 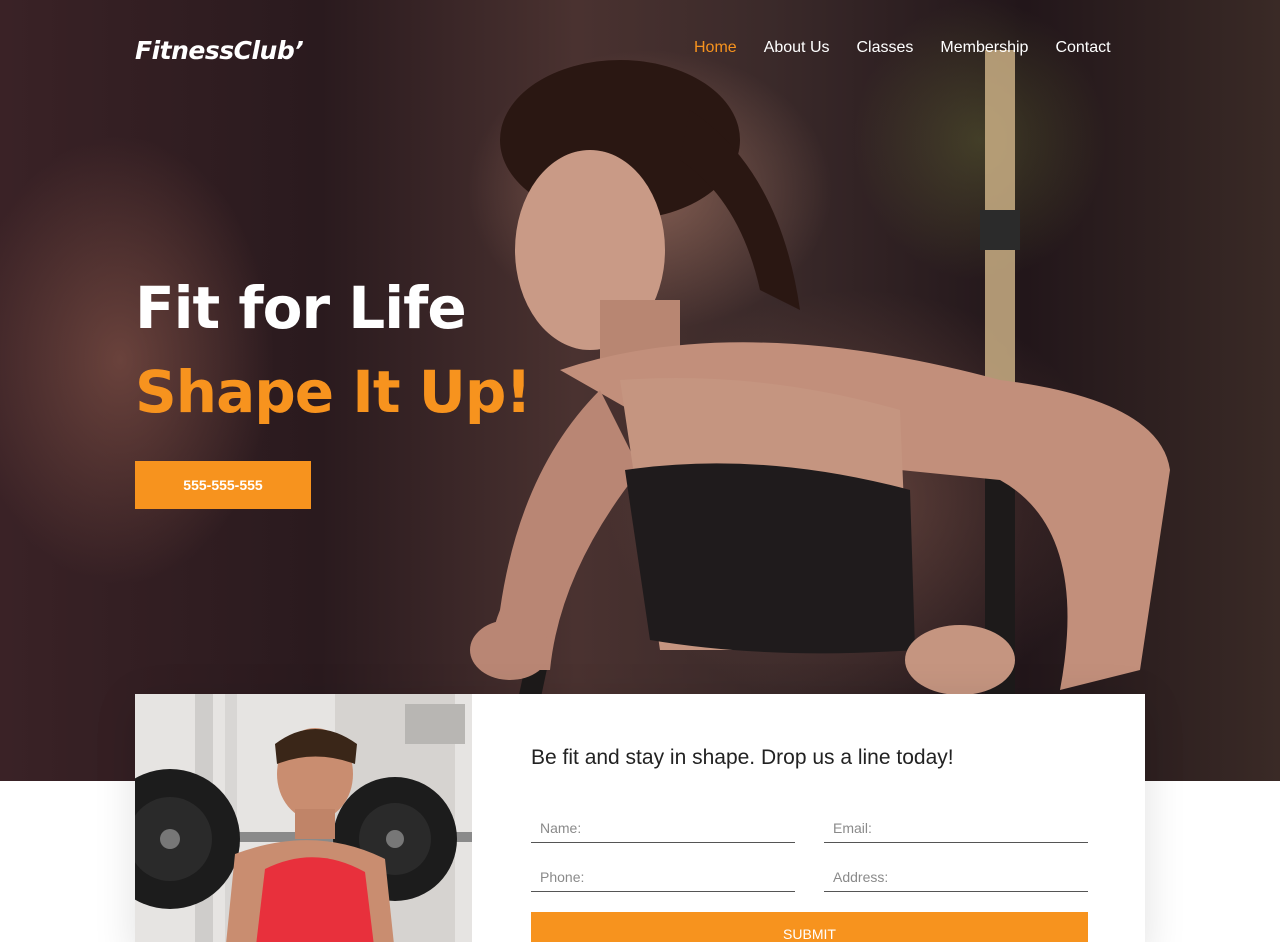 What do you see at coordinates (715, 48) in the screenshot?
I see `nav-home: Home` at bounding box center [715, 48].